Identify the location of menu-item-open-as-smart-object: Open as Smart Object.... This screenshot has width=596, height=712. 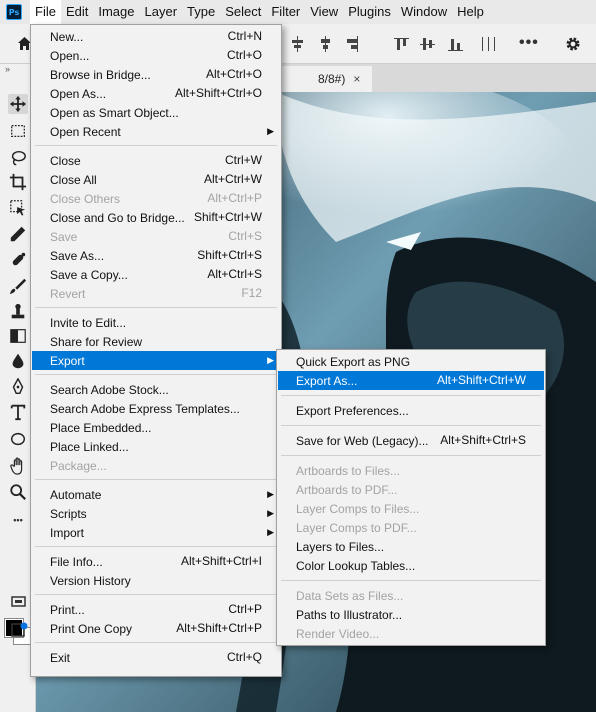
(156, 112).